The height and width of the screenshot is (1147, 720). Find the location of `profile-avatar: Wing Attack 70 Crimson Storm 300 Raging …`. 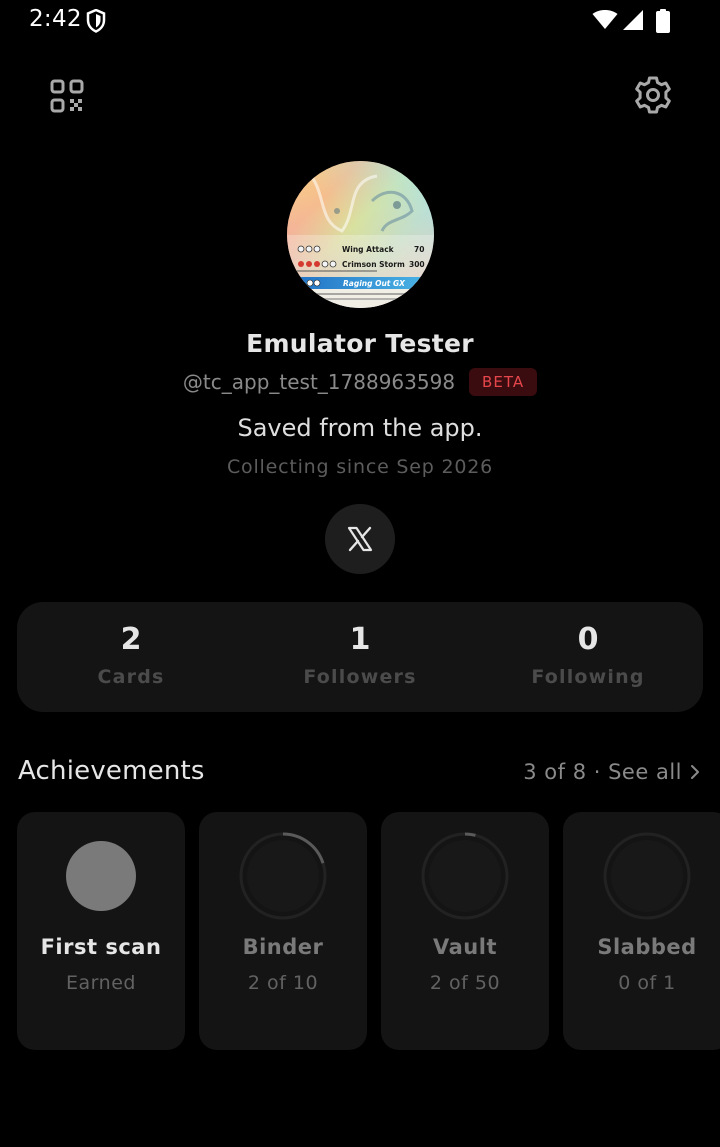

profile-avatar: Wing Attack 70 Crimson Storm 300 Raging … is located at coordinates (360, 234).